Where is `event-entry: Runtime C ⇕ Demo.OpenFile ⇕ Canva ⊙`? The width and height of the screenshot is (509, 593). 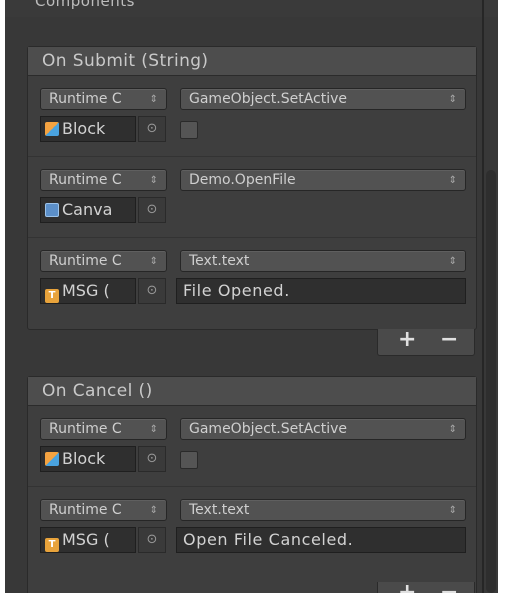
event-entry: Runtime C ⇕ Demo.OpenFile ⇕ Canva ⊙ is located at coordinates (252, 197).